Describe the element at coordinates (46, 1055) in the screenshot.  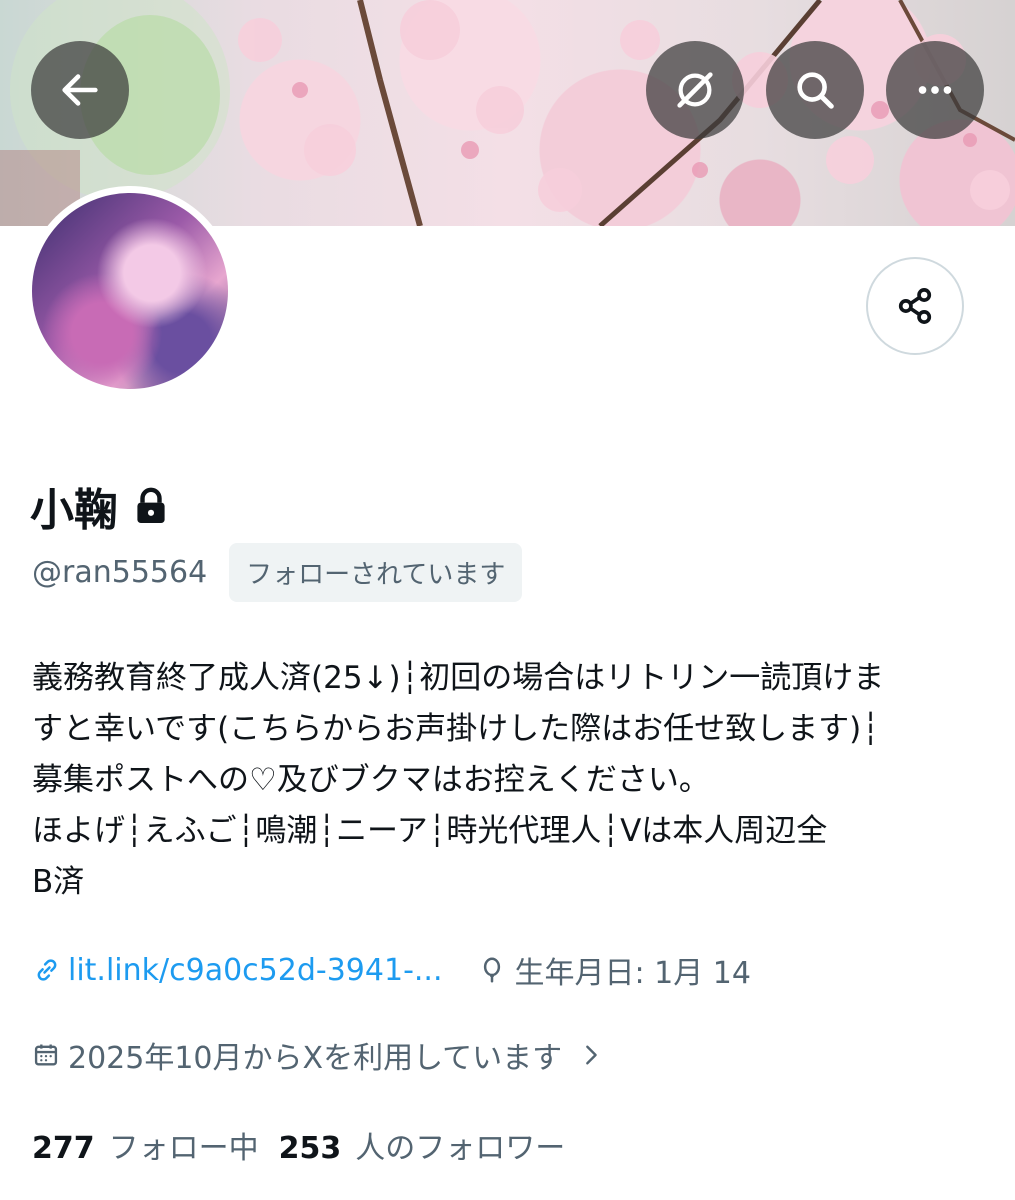
I see `calendar-icon` at that location.